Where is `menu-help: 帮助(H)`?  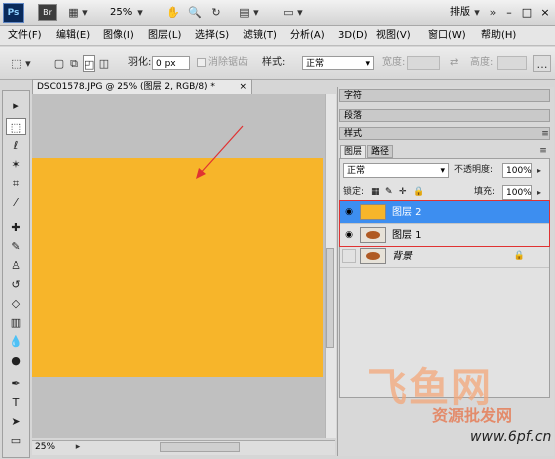
menu-help: 帮助(H) is located at coordinates (498, 35).